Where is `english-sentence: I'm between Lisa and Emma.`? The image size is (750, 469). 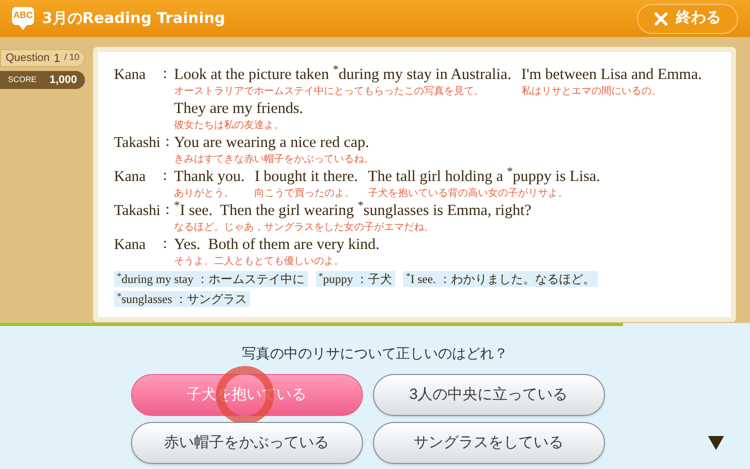 english-sentence: I'm between Lisa and Emma. is located at coordinates (611, 75).